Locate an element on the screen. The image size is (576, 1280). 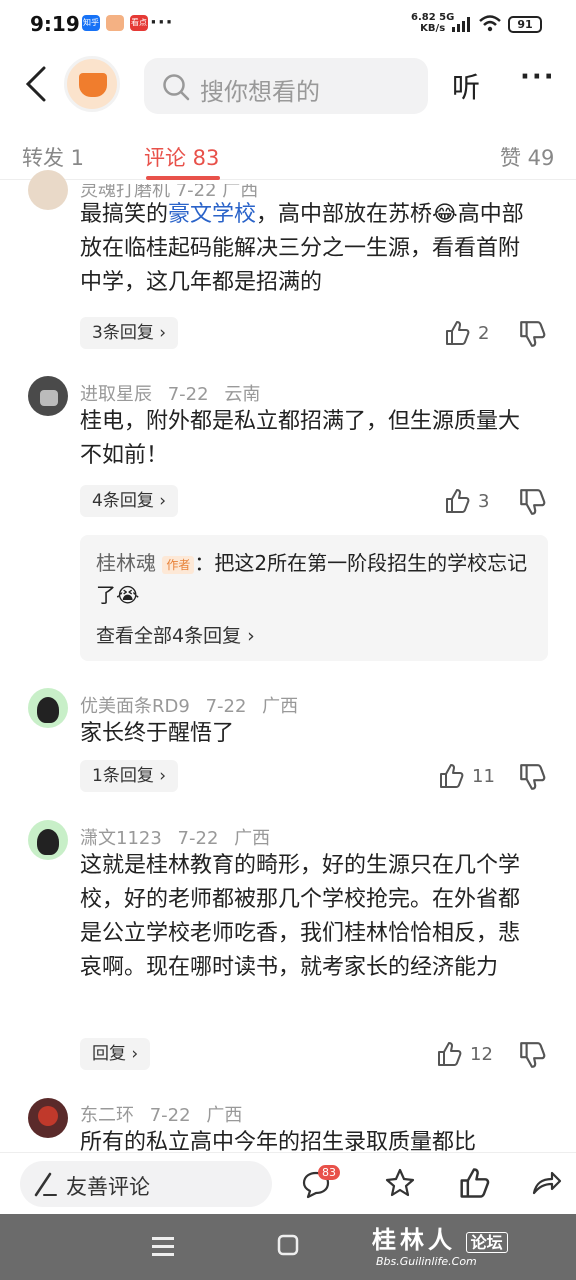
comment-meta: 优美面条RD9 7-22 广西 is located at coordinates (189, 706).